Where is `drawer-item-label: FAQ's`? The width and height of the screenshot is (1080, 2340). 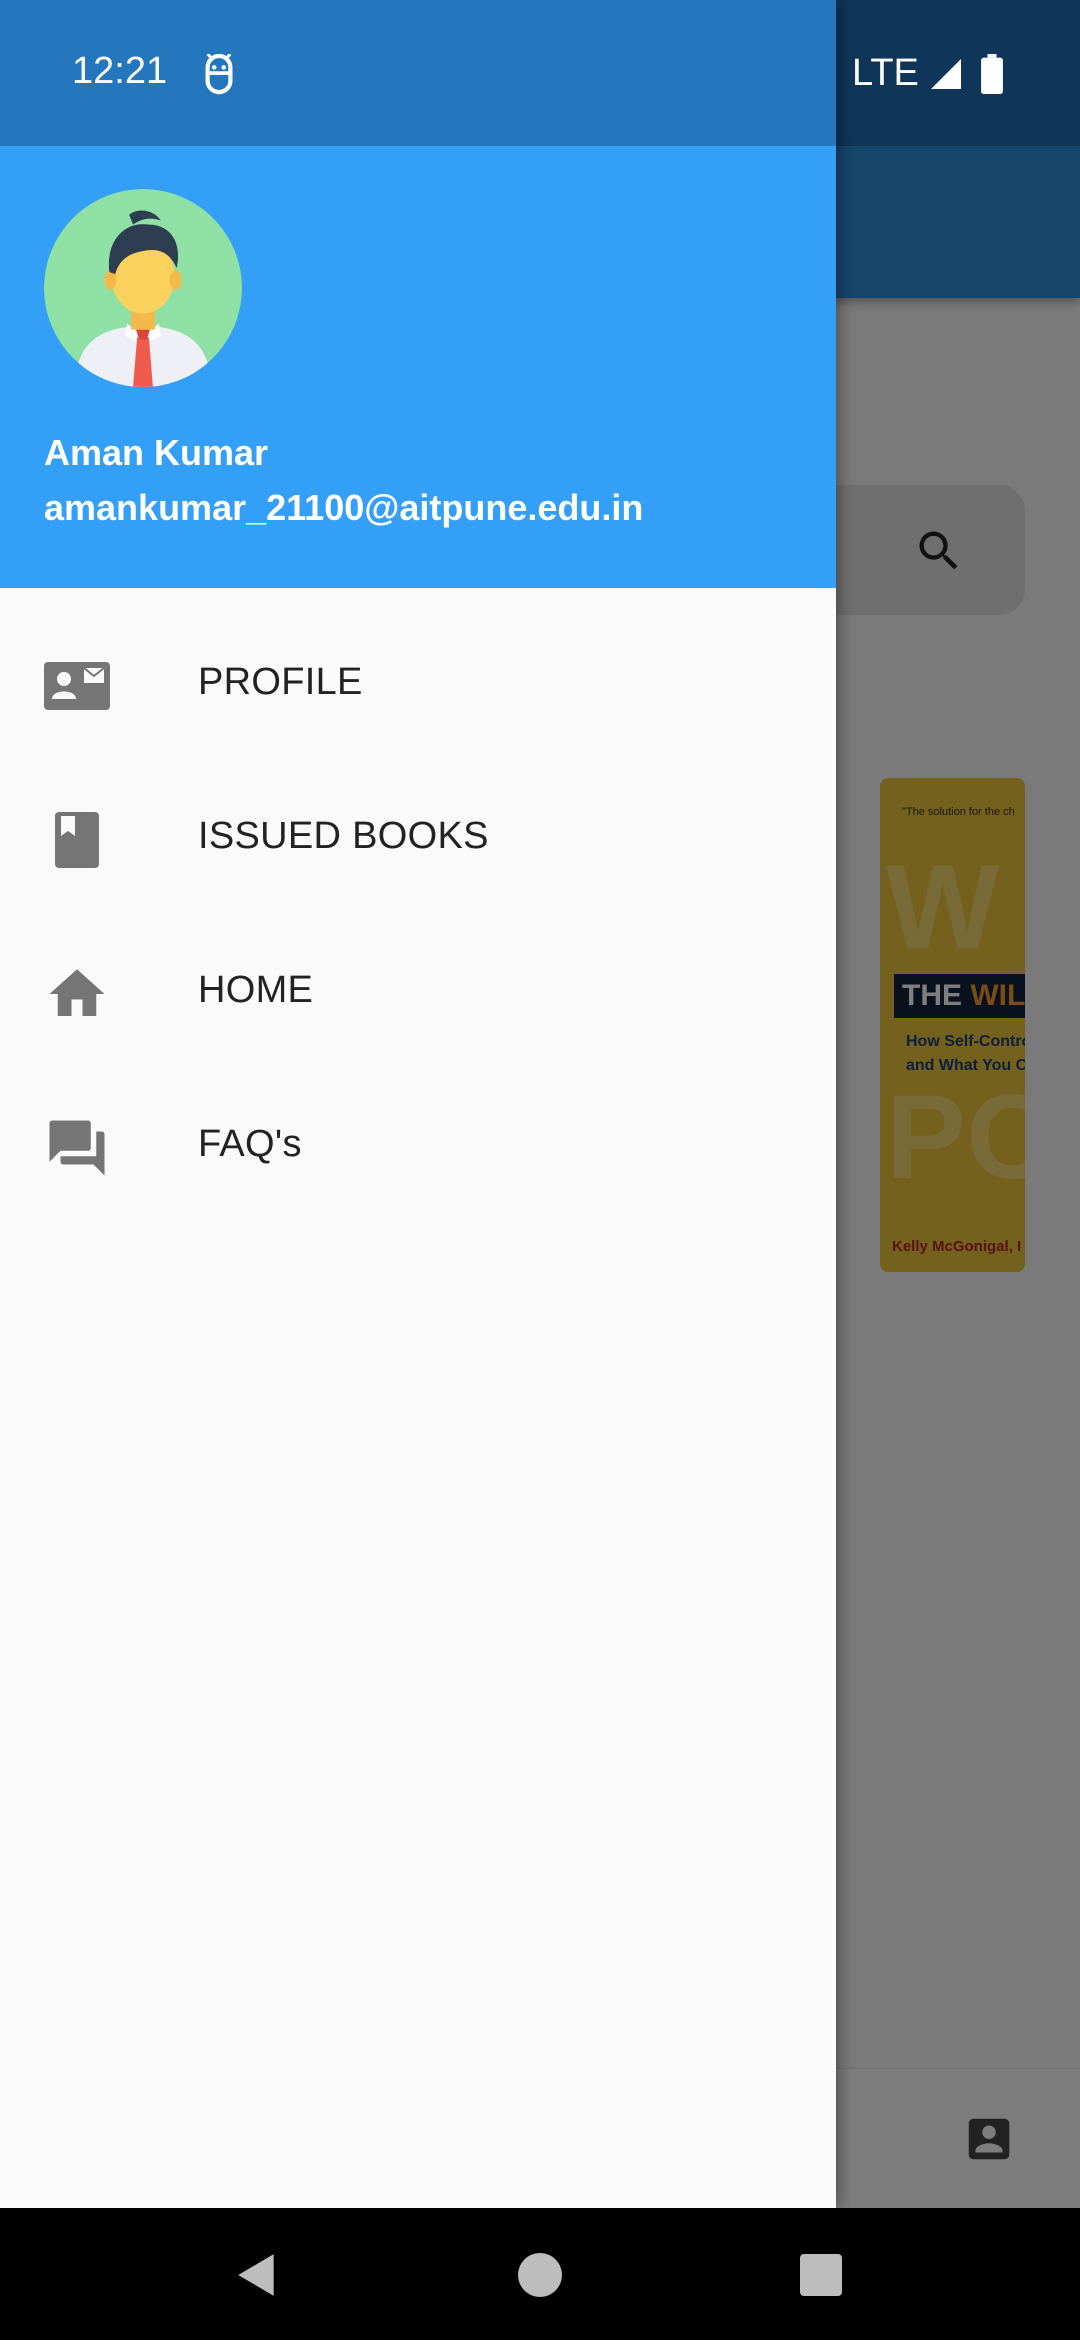 drawer-item-label: FAQ's is located at coordinates (250, 1144).